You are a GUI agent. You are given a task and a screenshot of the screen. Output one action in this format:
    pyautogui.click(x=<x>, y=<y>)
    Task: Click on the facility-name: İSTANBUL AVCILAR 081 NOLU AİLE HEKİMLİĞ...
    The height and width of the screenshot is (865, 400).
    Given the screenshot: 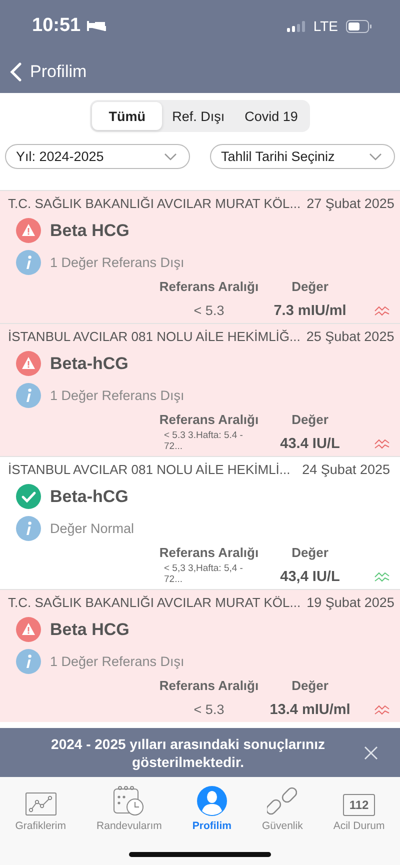 What is the action you would take?
    pyautogui.click(x=154, y=336)
    